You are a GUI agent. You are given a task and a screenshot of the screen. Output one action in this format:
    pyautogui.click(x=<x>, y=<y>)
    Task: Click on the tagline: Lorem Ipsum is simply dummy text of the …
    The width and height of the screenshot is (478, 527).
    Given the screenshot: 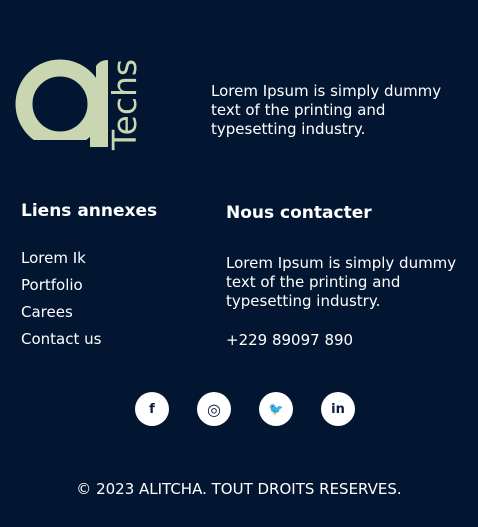 What is the action you would take?
    pyautogui.click(x=326, y=110)
    